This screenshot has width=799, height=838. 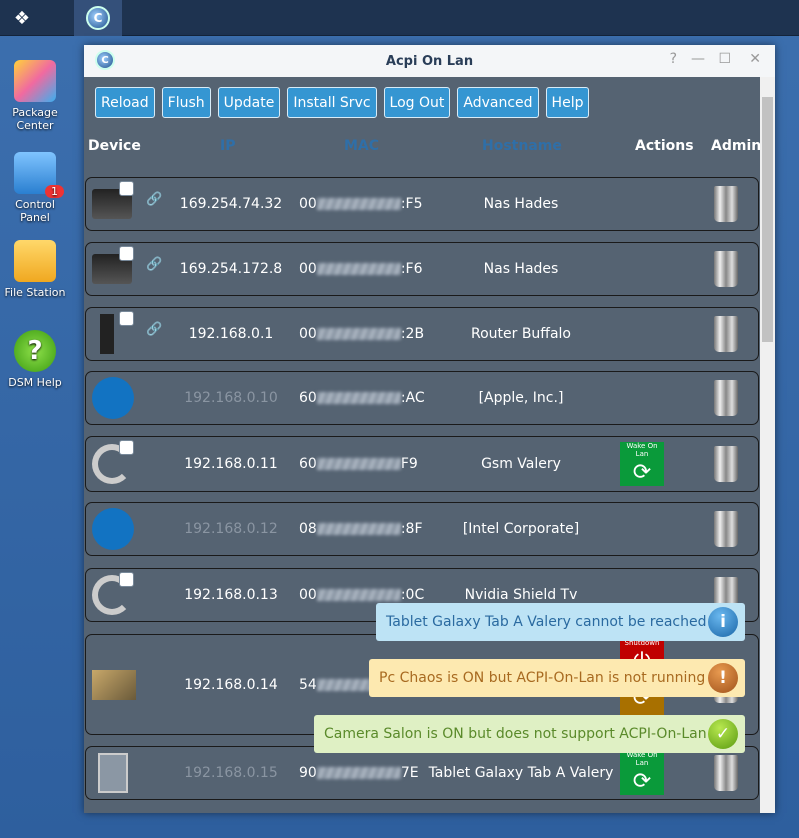 I want to click on device-mac: 00 :F6, so click(x=361, y=269).